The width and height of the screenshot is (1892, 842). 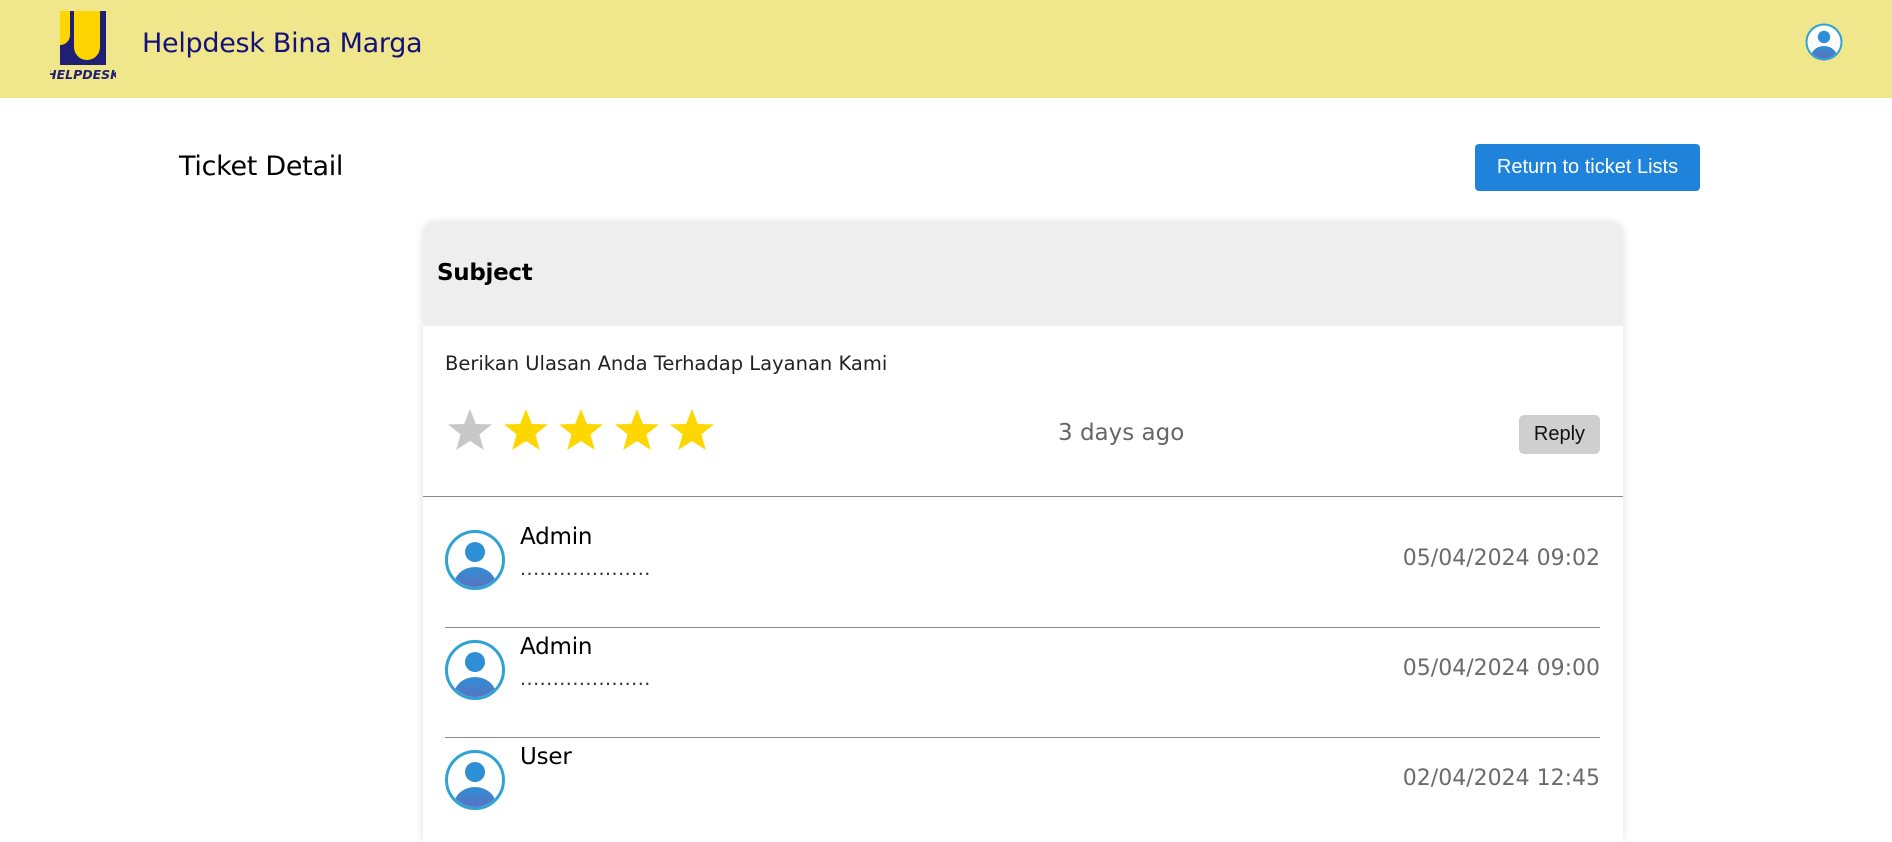 What do you see at coordinates (83, 46) in the screenshot?
I see `helpdesk-logo: HELPDESK` at bounding box center [83, 46].